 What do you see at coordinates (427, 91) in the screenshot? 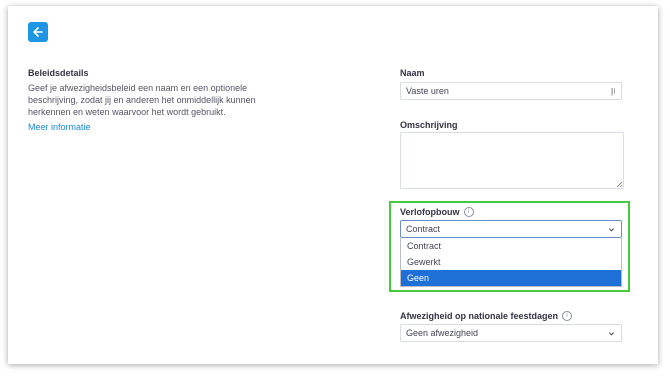
I see `name-input-value: Vaste uren` at bounding box center [427, 91].